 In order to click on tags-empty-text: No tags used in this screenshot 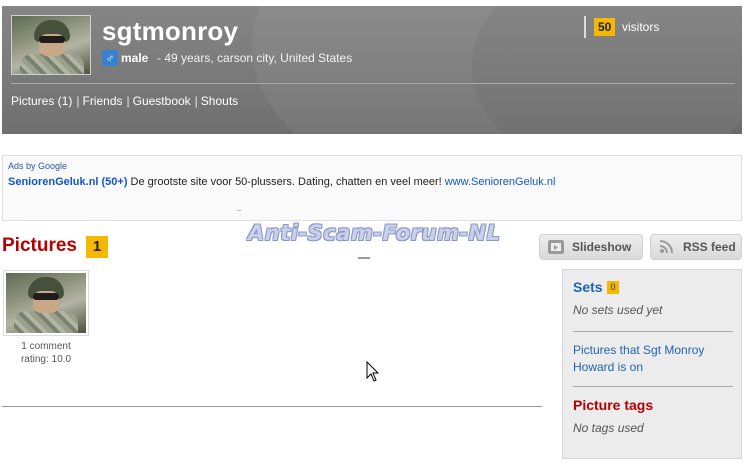, I will do `click(608, 428)`.